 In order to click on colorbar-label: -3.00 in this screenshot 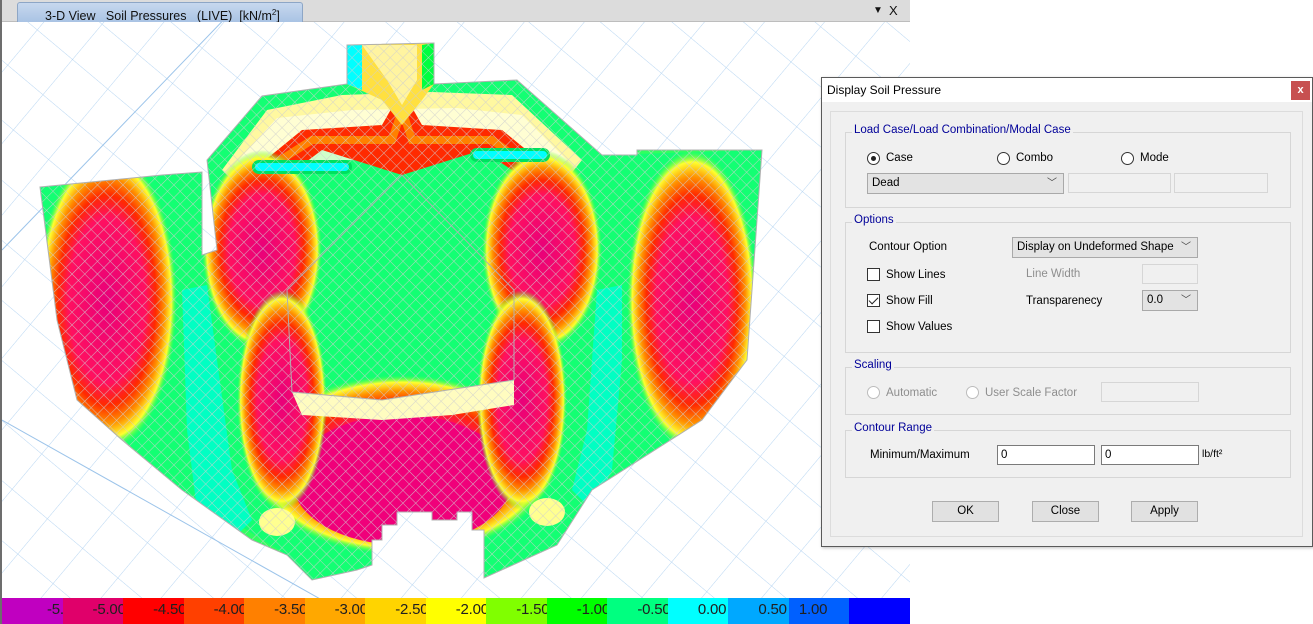, I will do `click(351, 609)`.